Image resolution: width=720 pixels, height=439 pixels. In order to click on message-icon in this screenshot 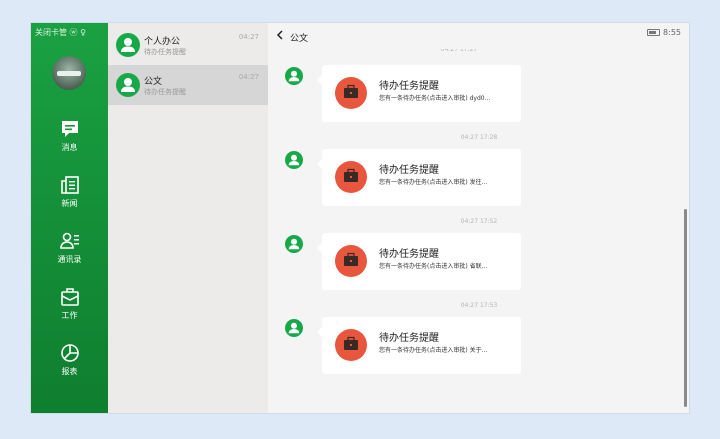, I will do `click(69, 129)`.